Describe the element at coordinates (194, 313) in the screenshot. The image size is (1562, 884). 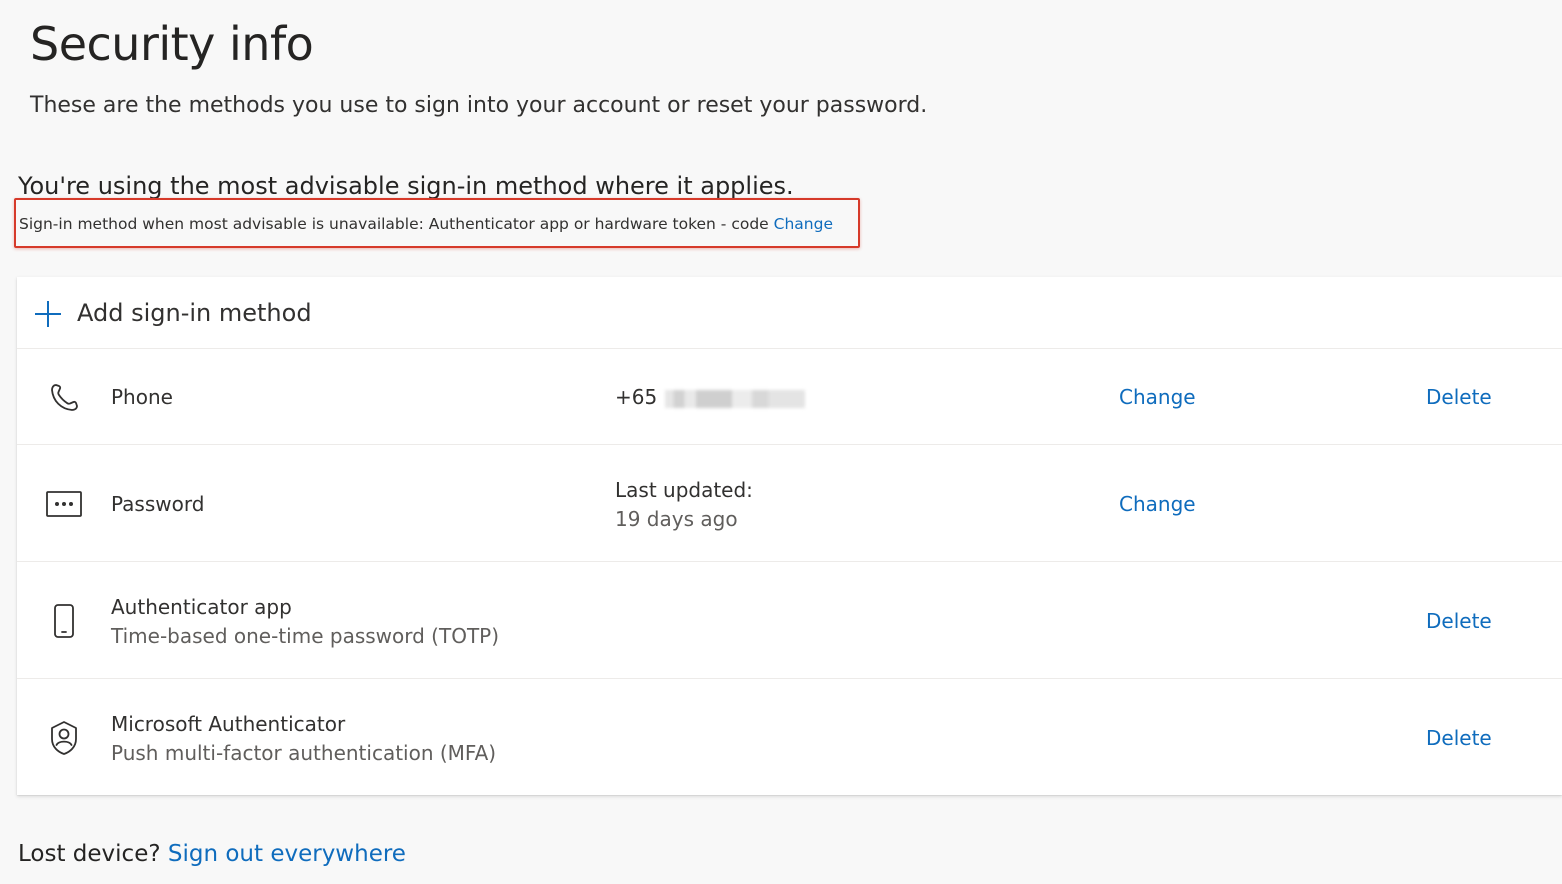
I see `add-sign-in-method-label: Add sign-in method` at that location.